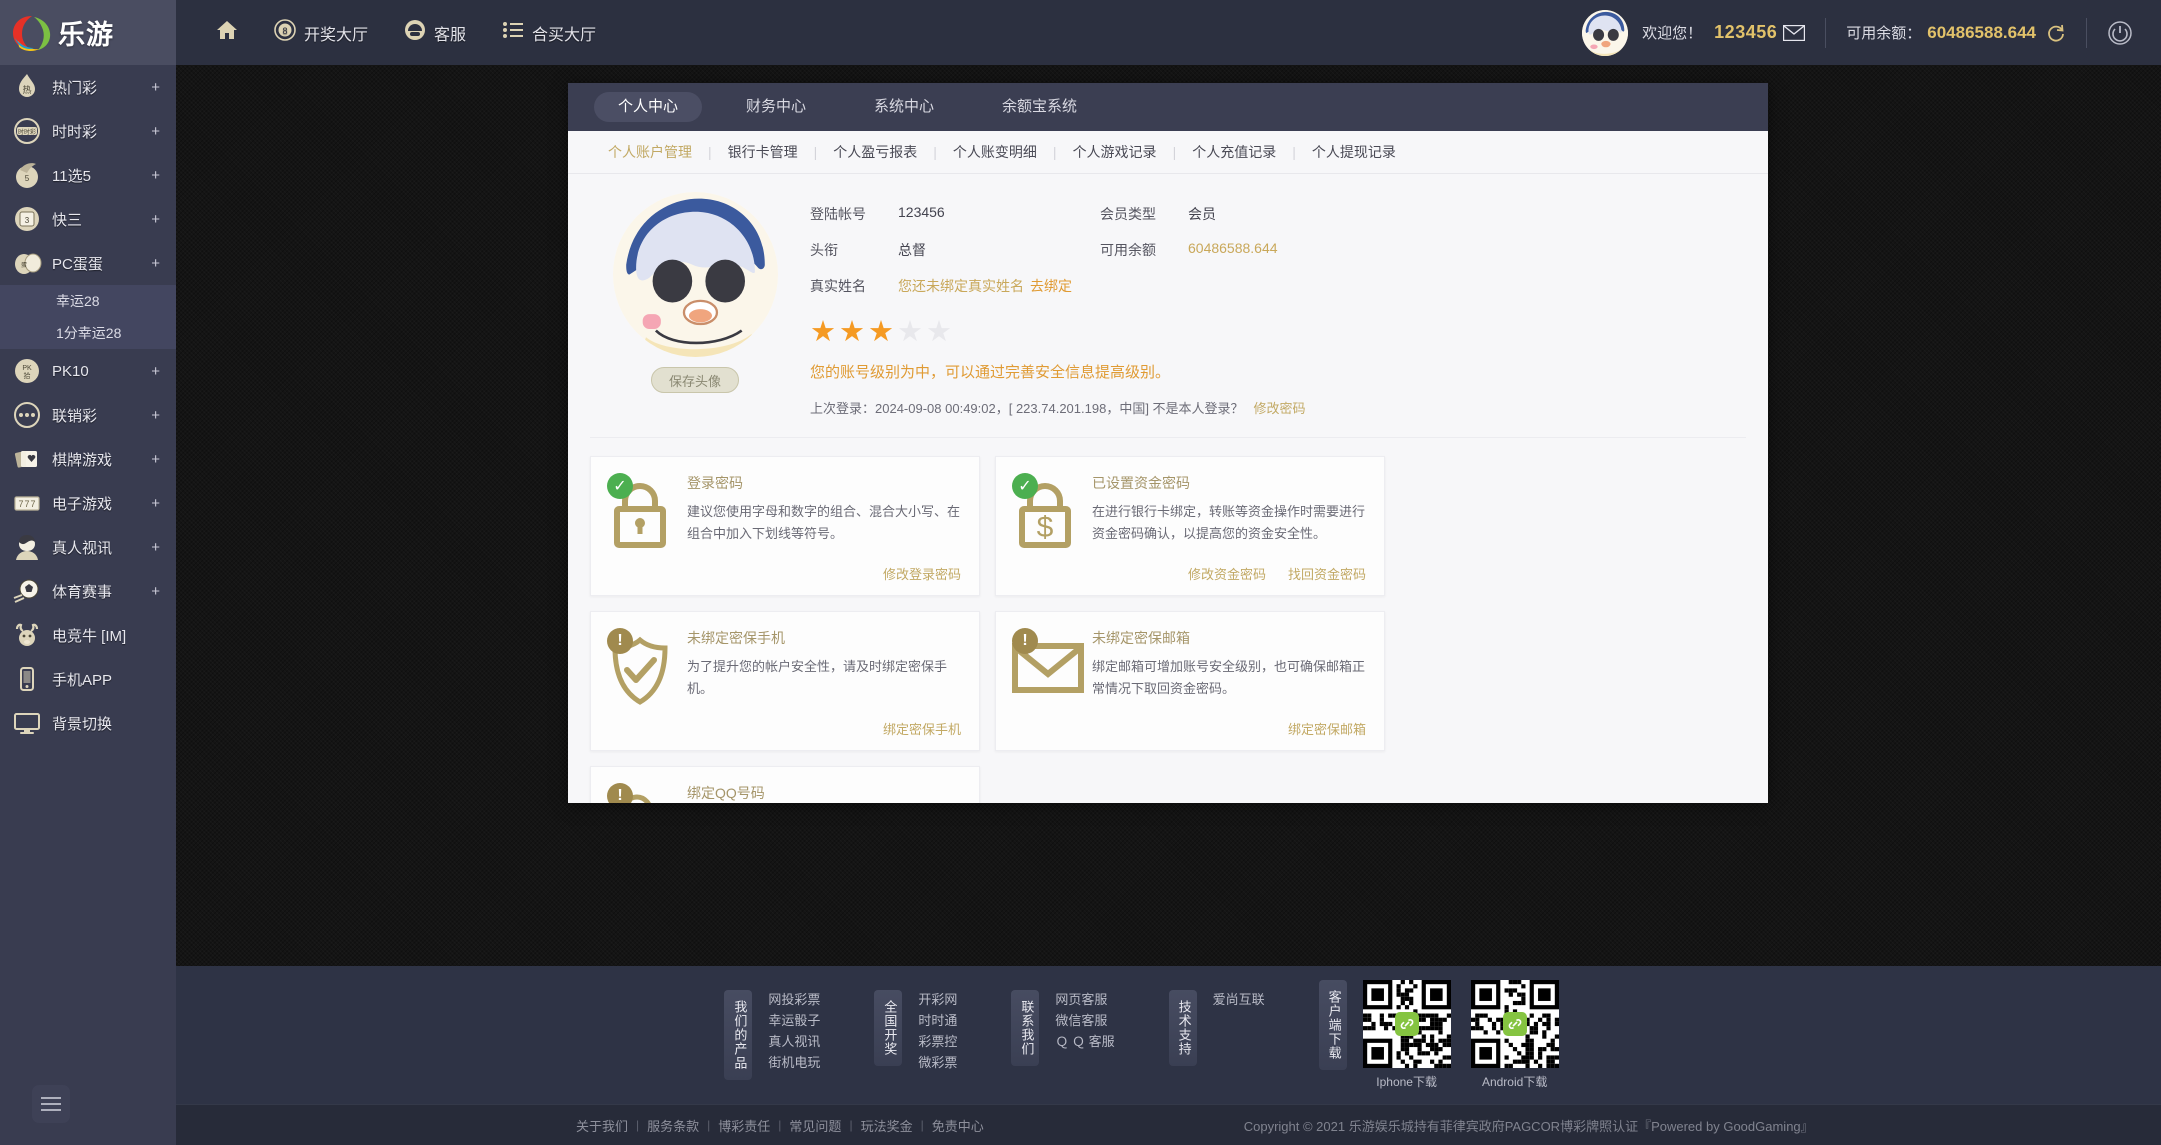  Describe the element at coordinates (726, 793) in the screenshot. I see `card-title: 绑定QQ号码` at that location.